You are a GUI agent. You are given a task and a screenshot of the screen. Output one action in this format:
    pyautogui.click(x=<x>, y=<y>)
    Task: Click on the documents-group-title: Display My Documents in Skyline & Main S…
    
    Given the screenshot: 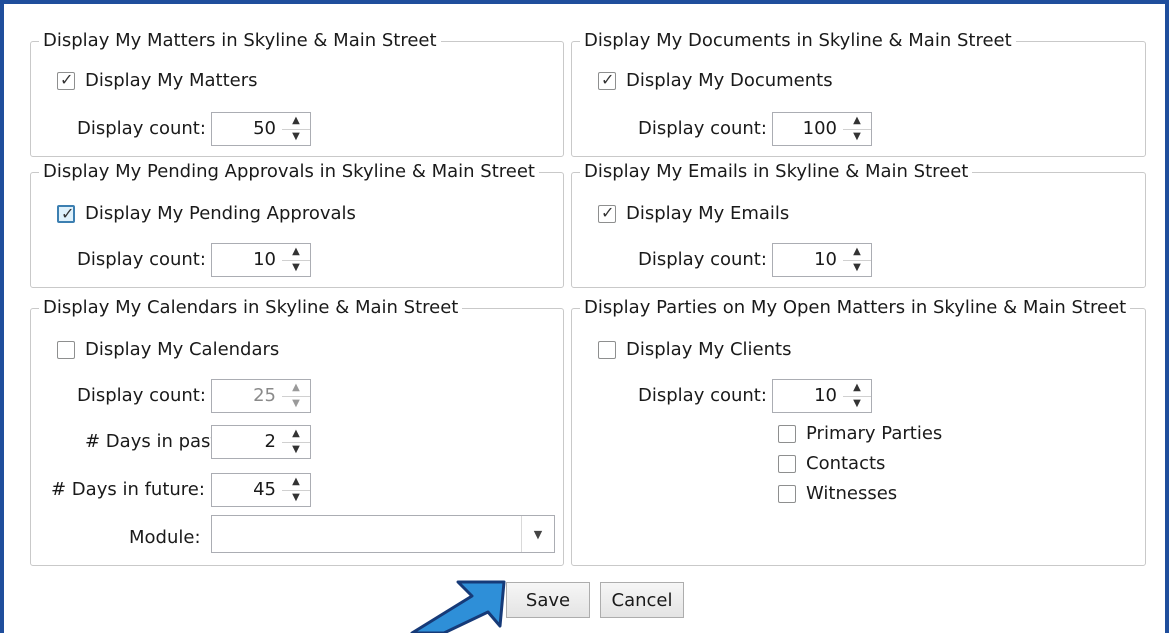 What is the action you would take?
    pyautogui.click(x=798, y=41)
    